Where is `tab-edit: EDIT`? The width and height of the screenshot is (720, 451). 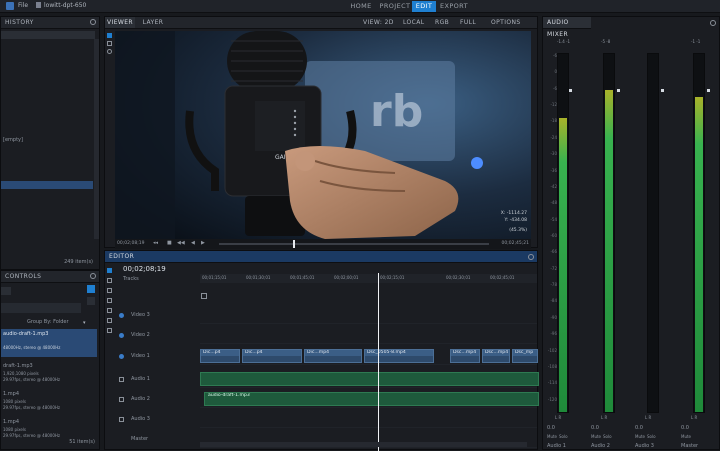 tab-edit: EDIT is located at coordinates (424, 6).